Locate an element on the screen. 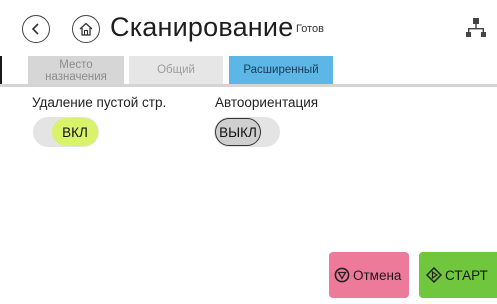 The image size is (497, 304). page-title: Сканирование is located at coordinates (202, 27).